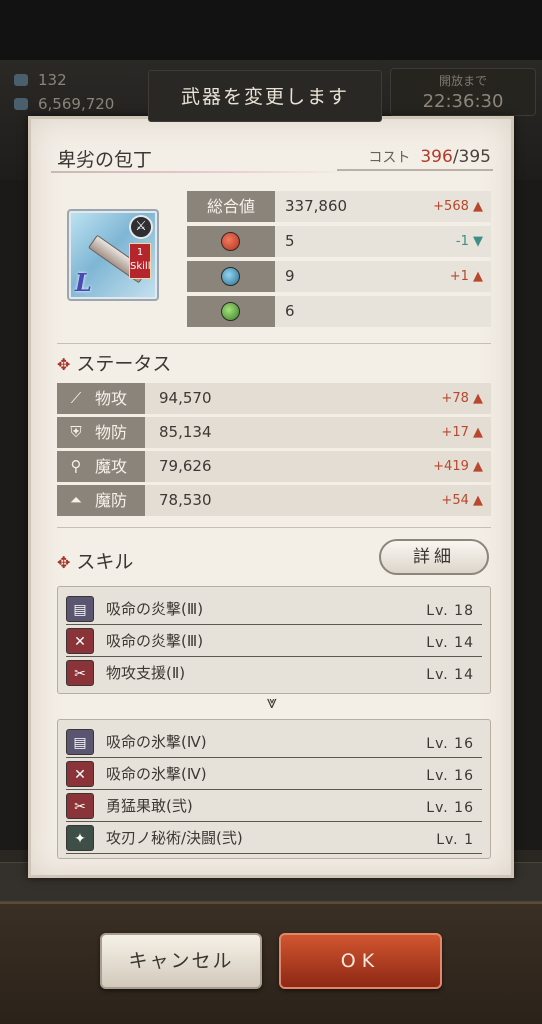  I want to click on dialog-title: 武器を変更します, so click(265, 96).